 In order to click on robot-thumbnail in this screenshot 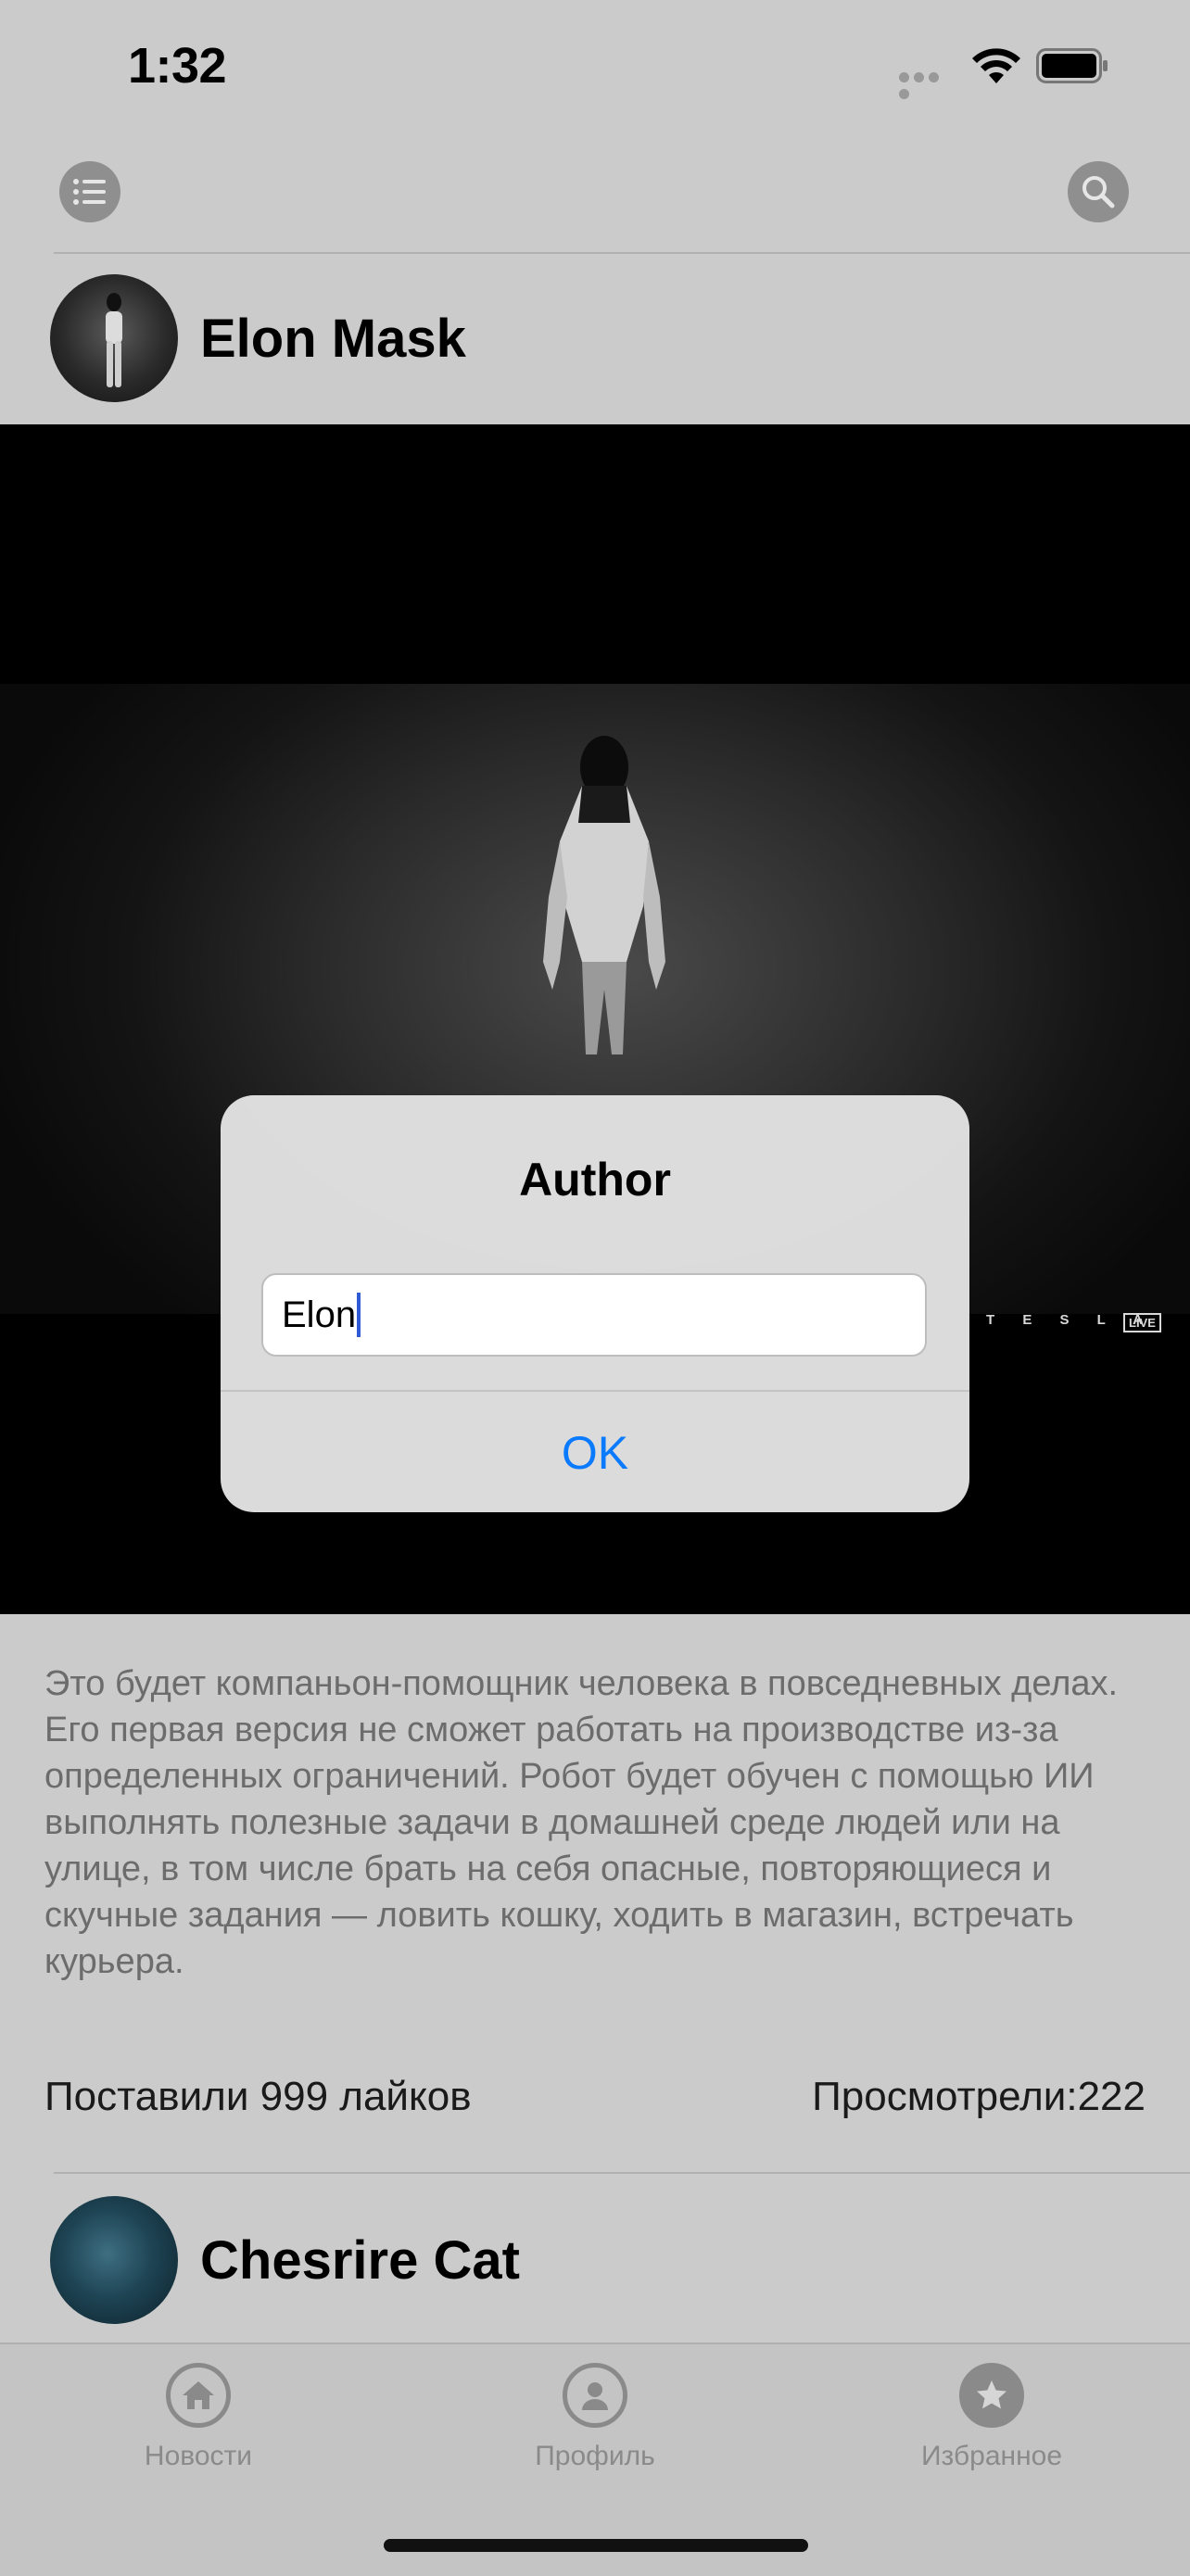, I will do `click(114, 340)`.